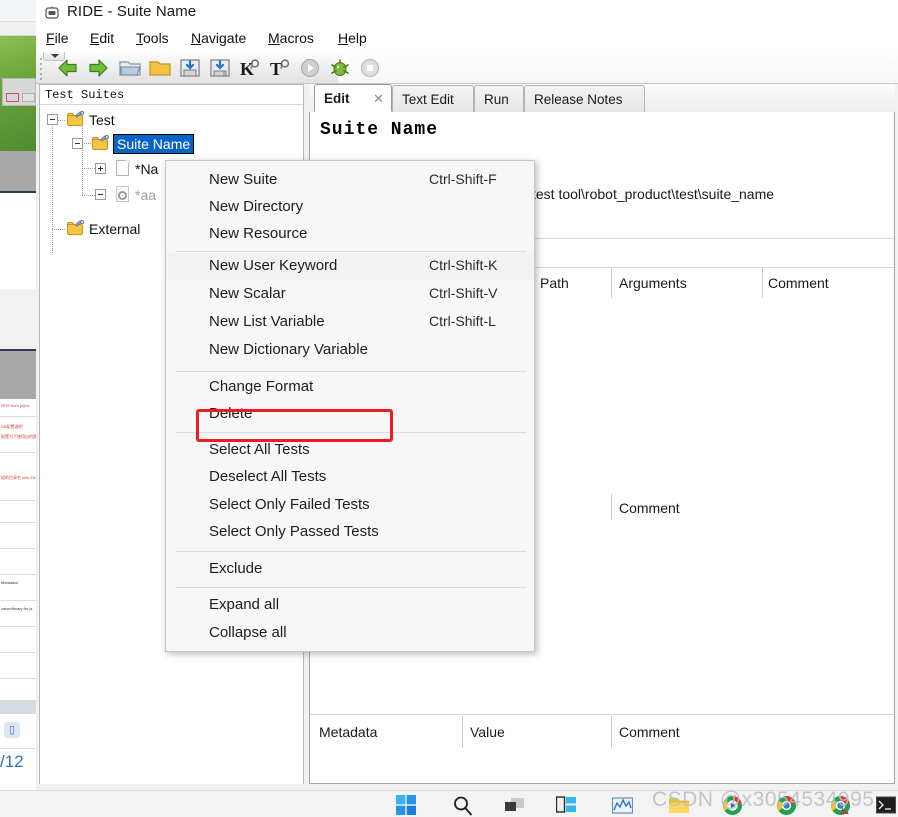 This screenshot has height=817, width=898. Describe the element at coordinates (190, 68) in the screenshot. I see `save-icon` at that location.